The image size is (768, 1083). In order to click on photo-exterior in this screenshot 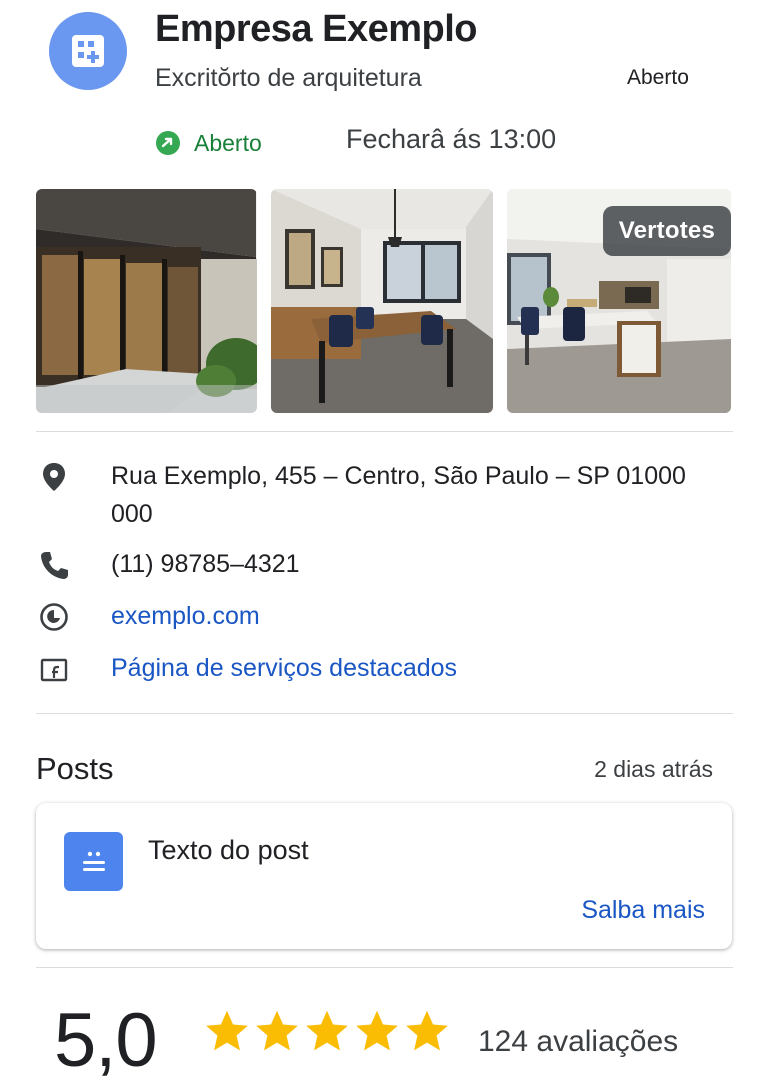, I will do `click(146, 301)`.